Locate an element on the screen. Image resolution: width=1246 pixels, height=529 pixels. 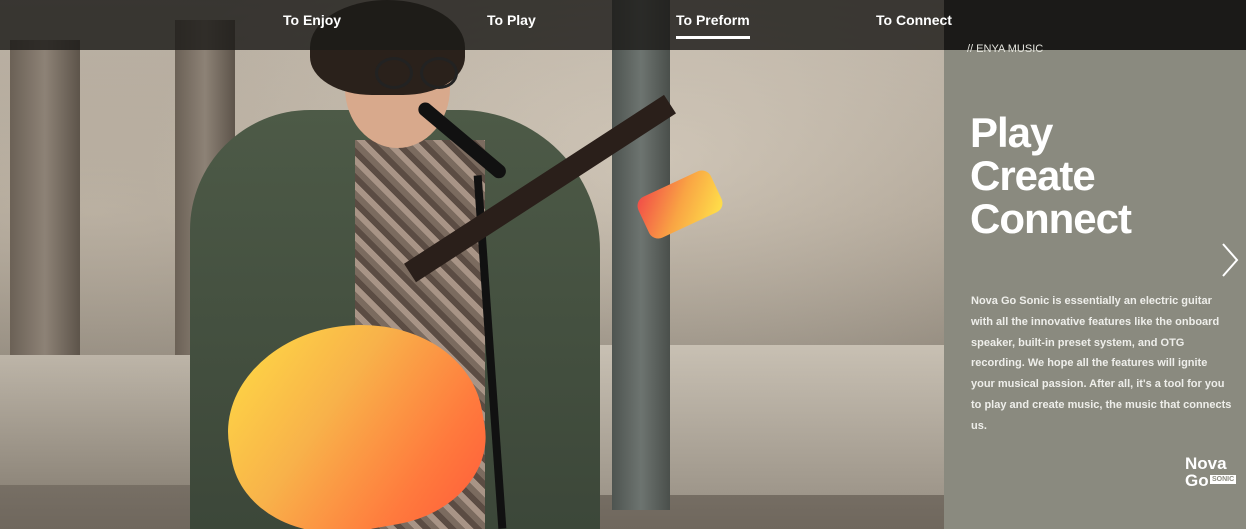
nav-item-to-enjoy: To Enjoy is located at coordinates (312, 20).